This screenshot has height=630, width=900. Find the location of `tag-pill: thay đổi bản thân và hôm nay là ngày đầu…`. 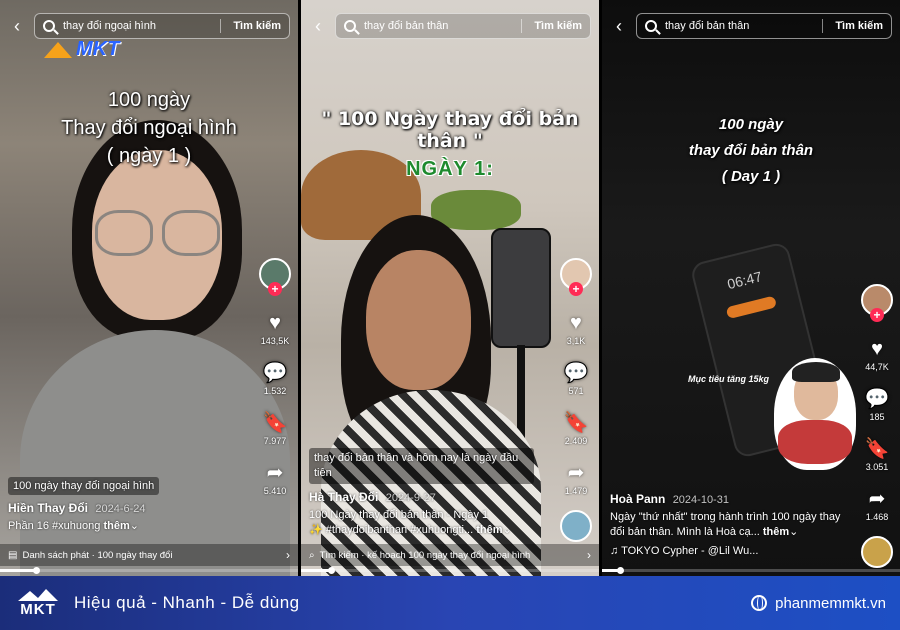

tag-pill: thay đổi bản thân và hôm nay là ngày đầu… is located at coordinates (421, 466).